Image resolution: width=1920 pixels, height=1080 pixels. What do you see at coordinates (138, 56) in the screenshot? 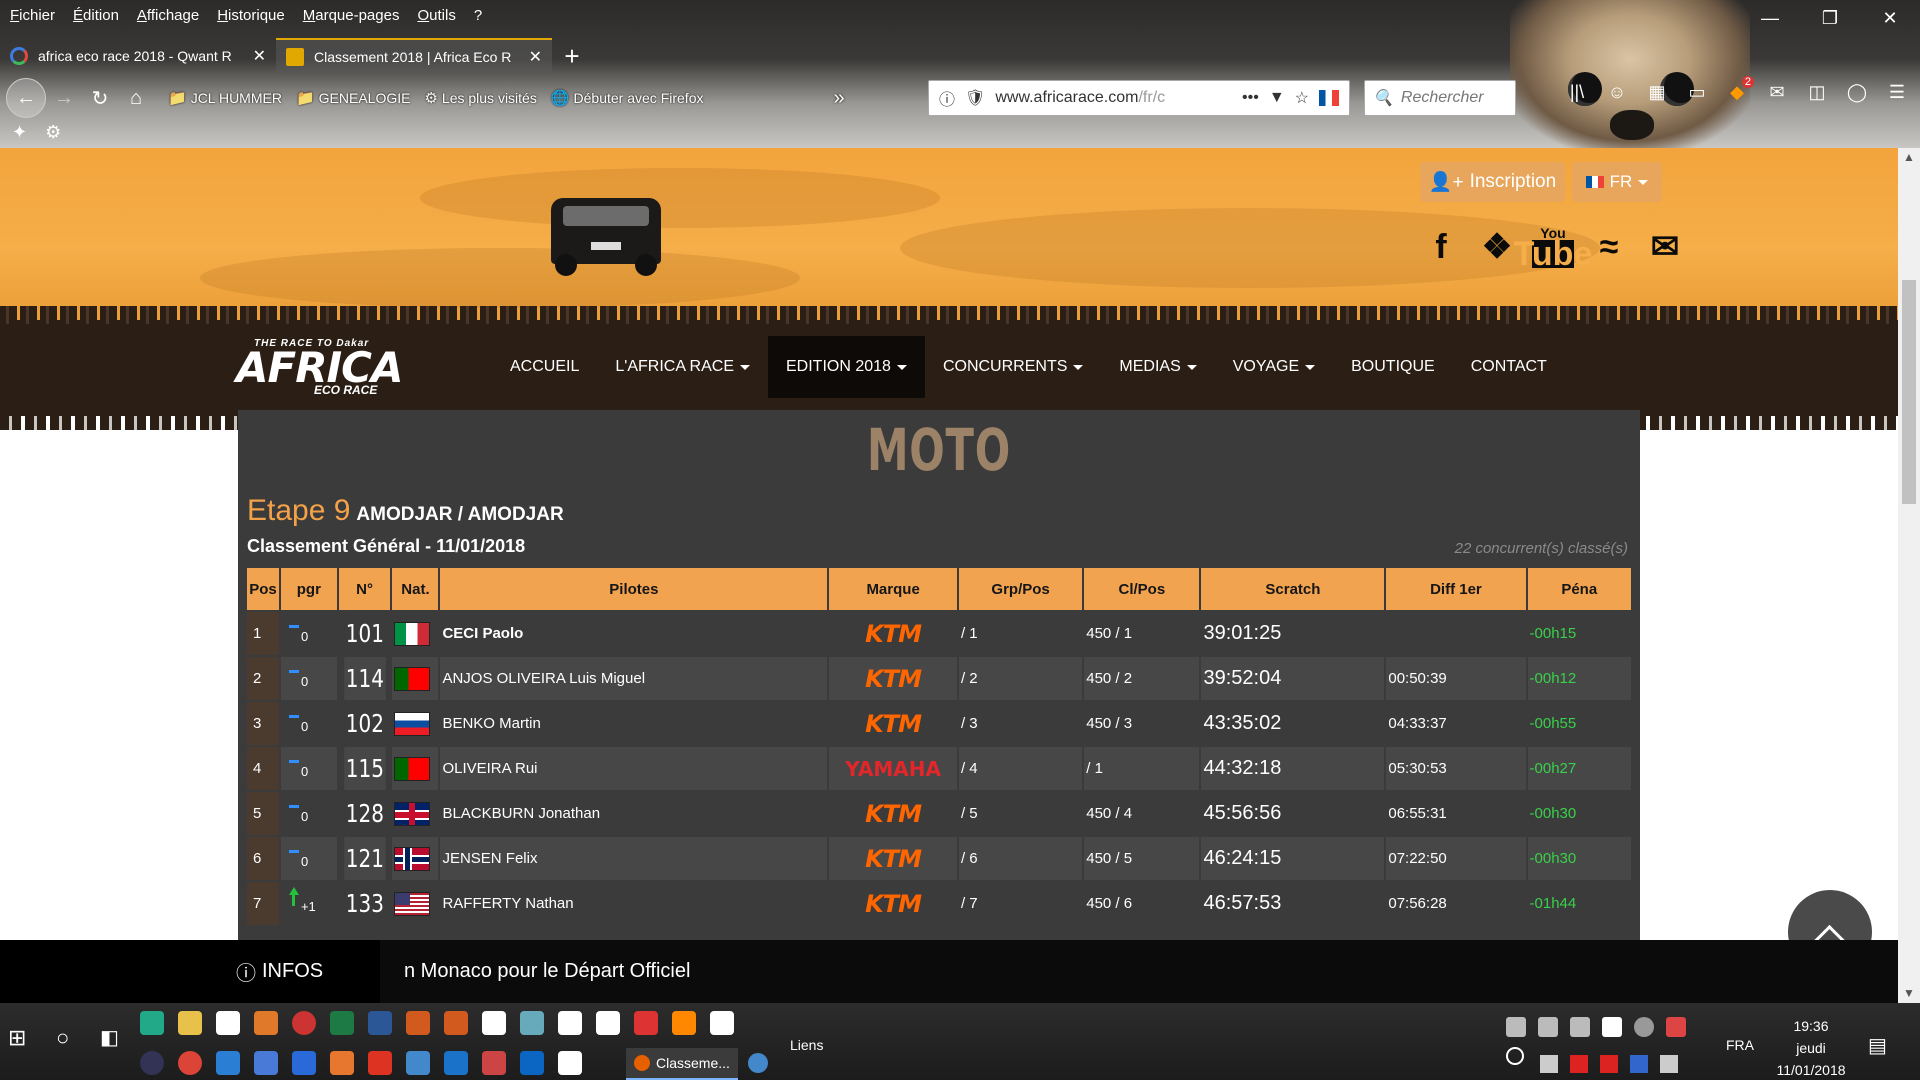
I see `tab-qwant: africa eco race 2018 - Qwant R ✕` at bounding box center [138, 56].